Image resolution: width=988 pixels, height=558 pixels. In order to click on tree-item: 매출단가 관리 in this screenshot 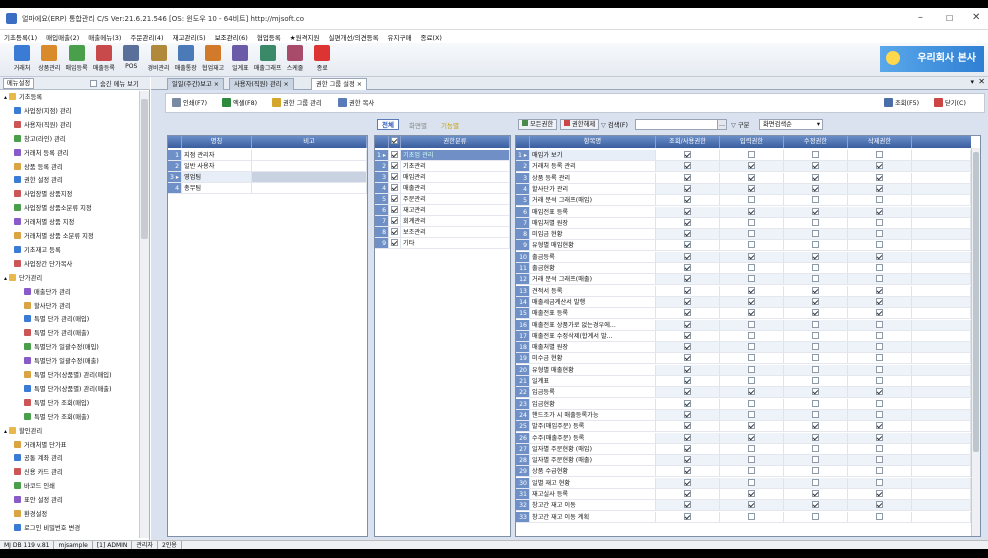, I will do `click(47, 292)`.